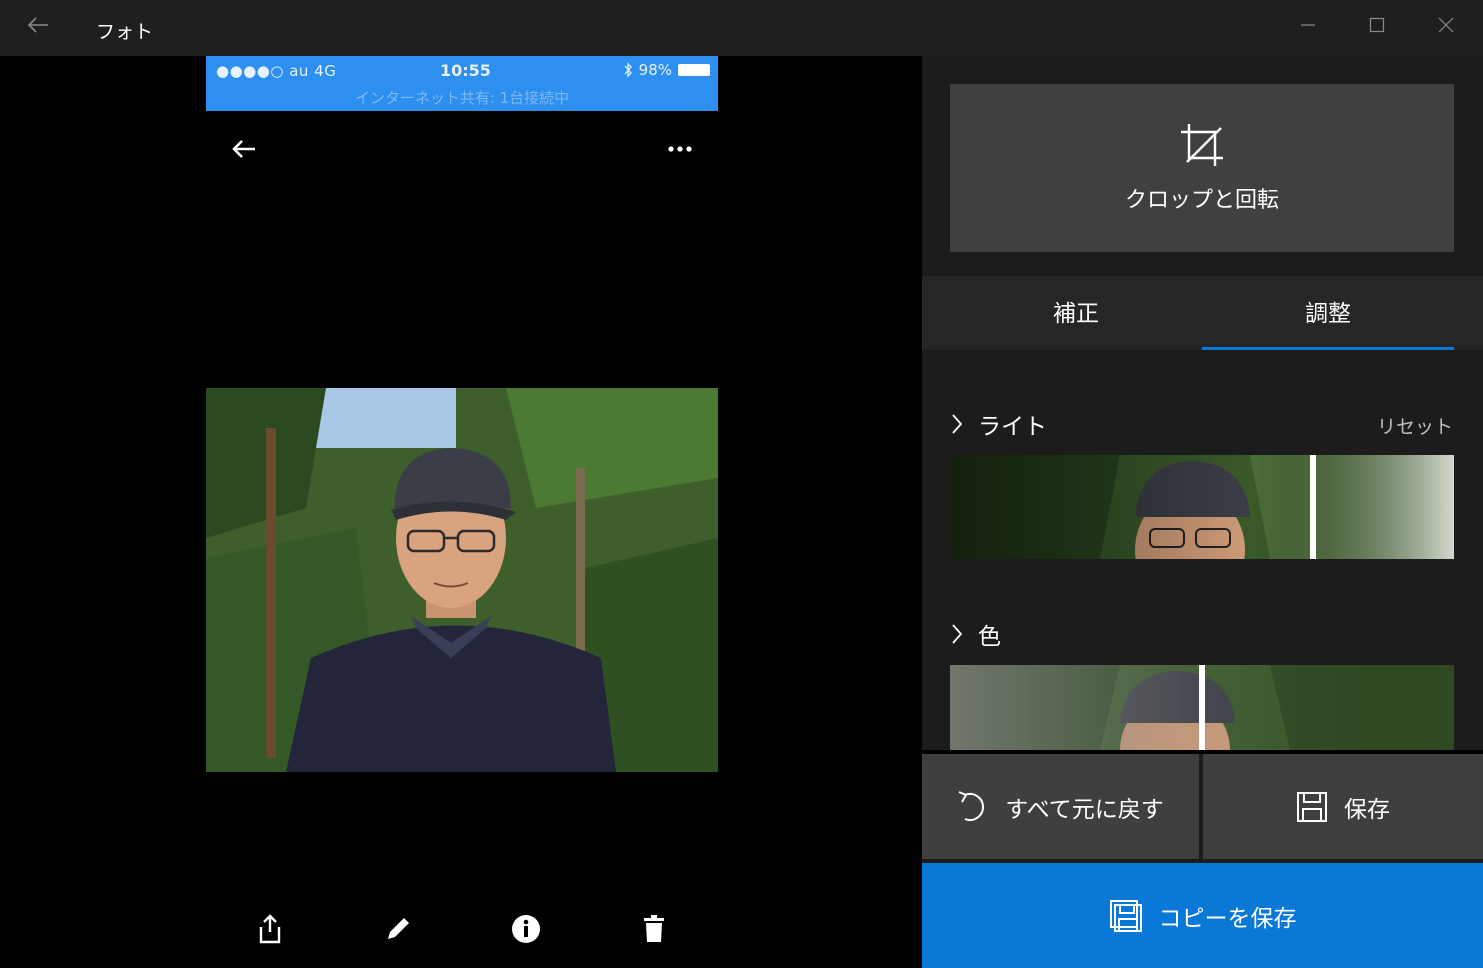 The image size is (1483, 968). Describe the element at coordinates (1012, 427) in the screenshot. I see `light-section-title: ライト` at that location.